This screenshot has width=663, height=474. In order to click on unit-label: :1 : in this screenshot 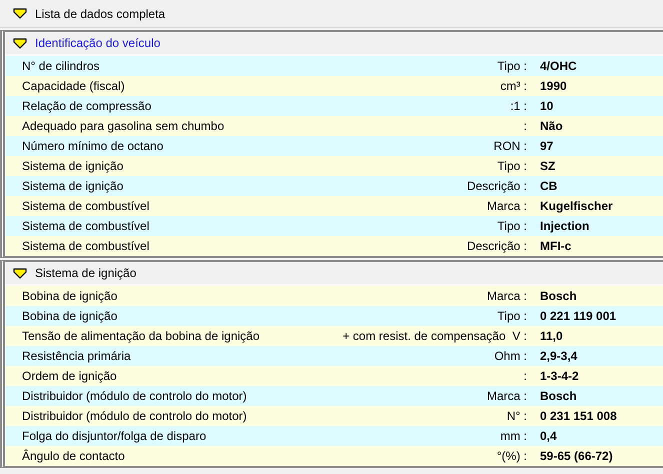, I will do `click(518, 106)`.